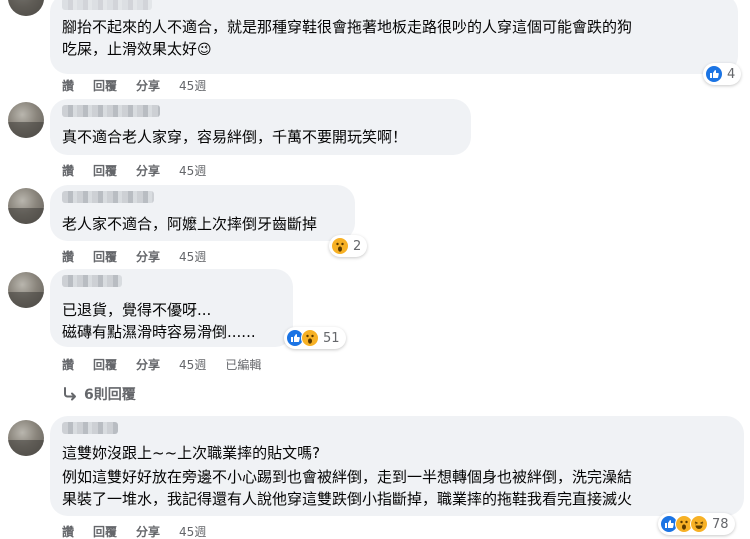 The height and width of the screenshot is (539, 750). I want to click on view-replies-link: 6則回覆, so click(99, 394).